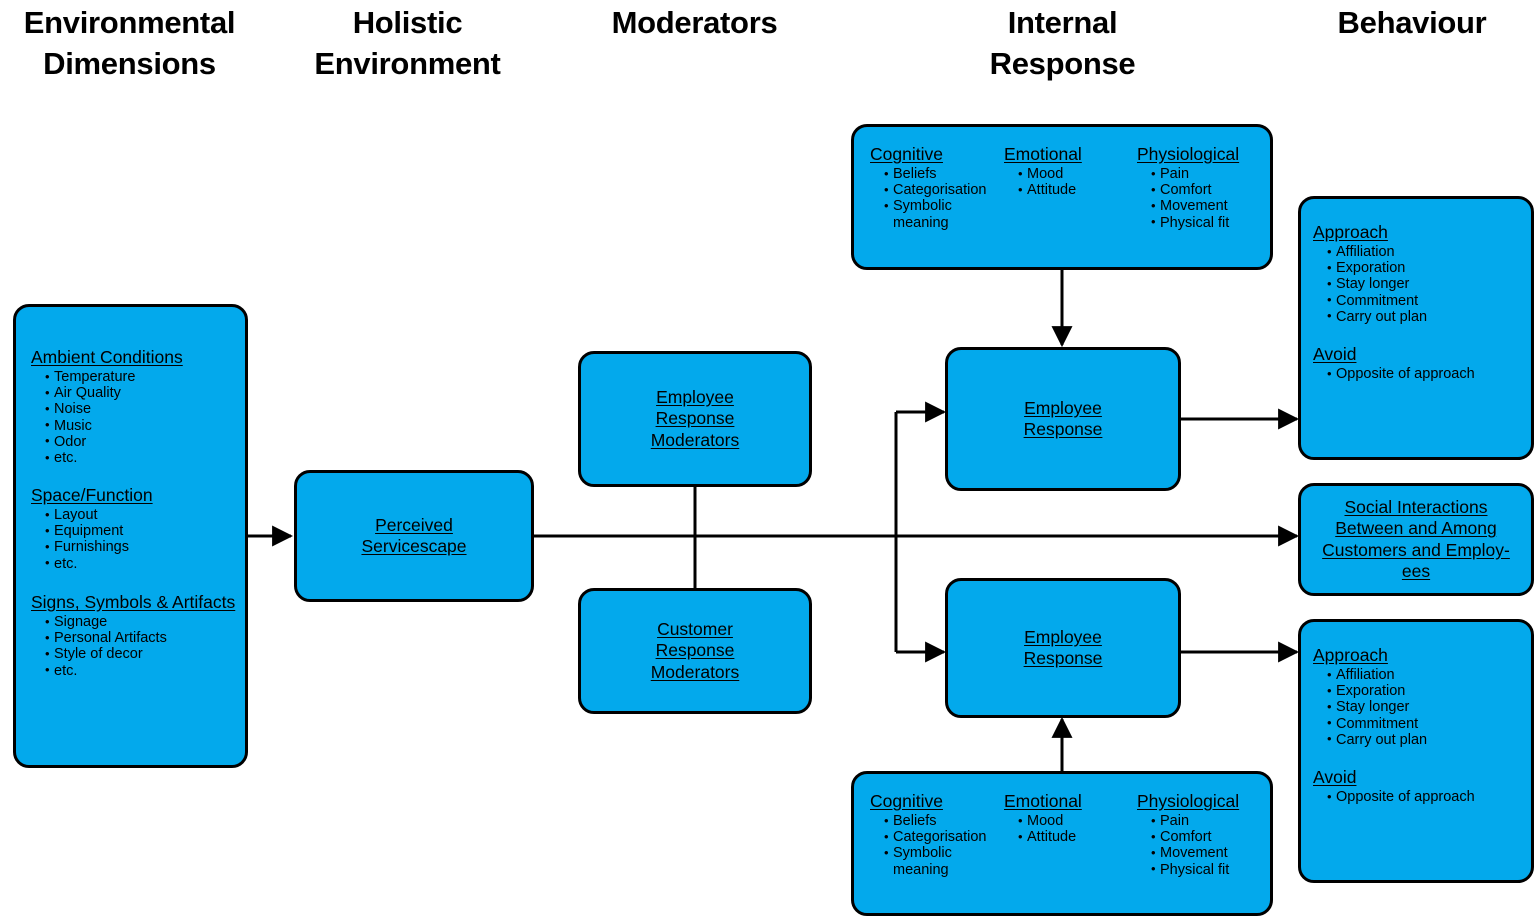 Image resolution: width=1536 pixels, height=916 pixels. What do you see at coordinates (140, 654) in the screenshot?
I see `list-item: Style of decor` at bounding box center [140, 654].